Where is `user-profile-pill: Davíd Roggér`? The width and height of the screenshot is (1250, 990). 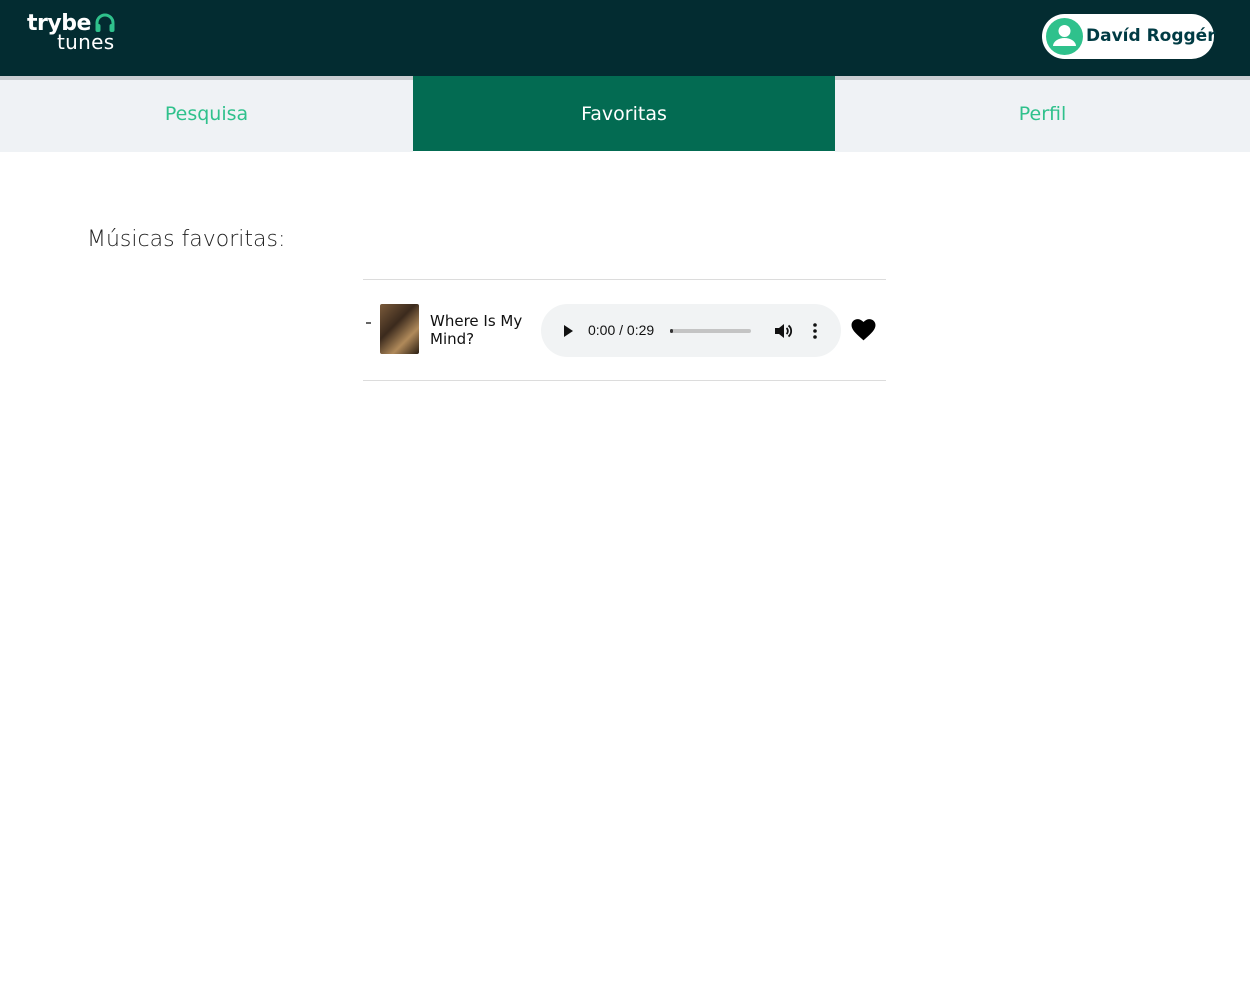 user-profile-pill: Davíd Roggér is located at coordinates (1129, 36).